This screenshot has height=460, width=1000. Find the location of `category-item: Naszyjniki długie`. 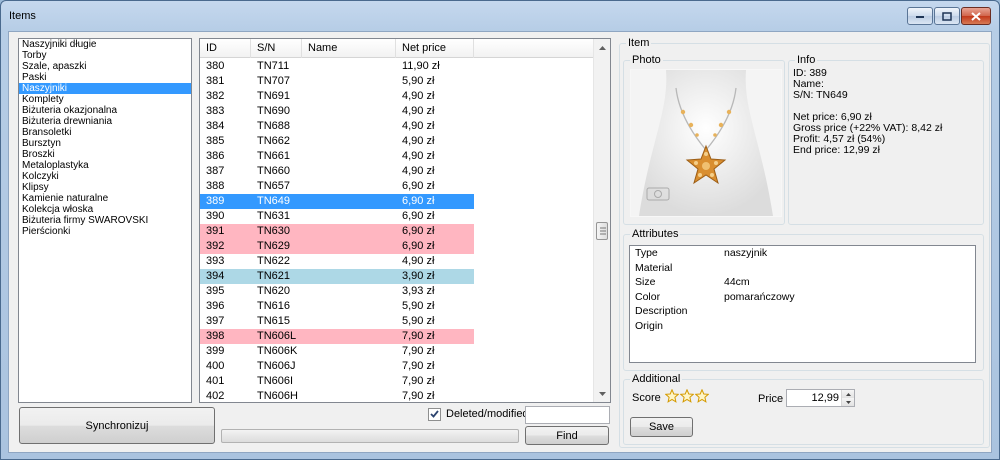

category-item: Naszyjniki długie is located at coordinates (105, 44).